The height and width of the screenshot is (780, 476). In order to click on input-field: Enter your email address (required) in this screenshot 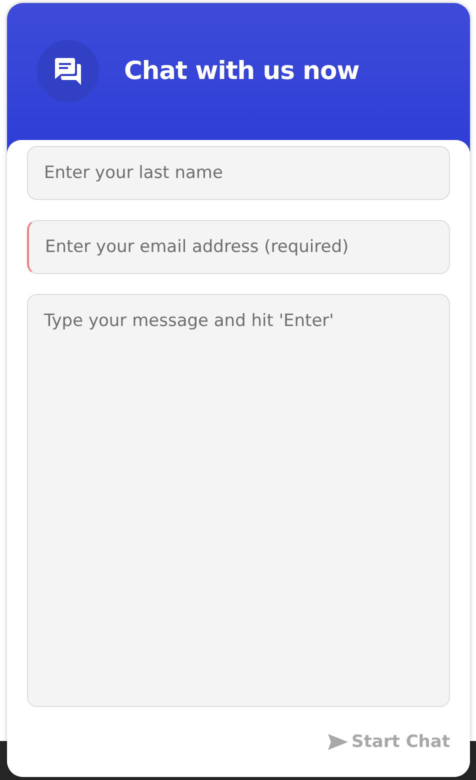, I will do `click(238, 247)`.